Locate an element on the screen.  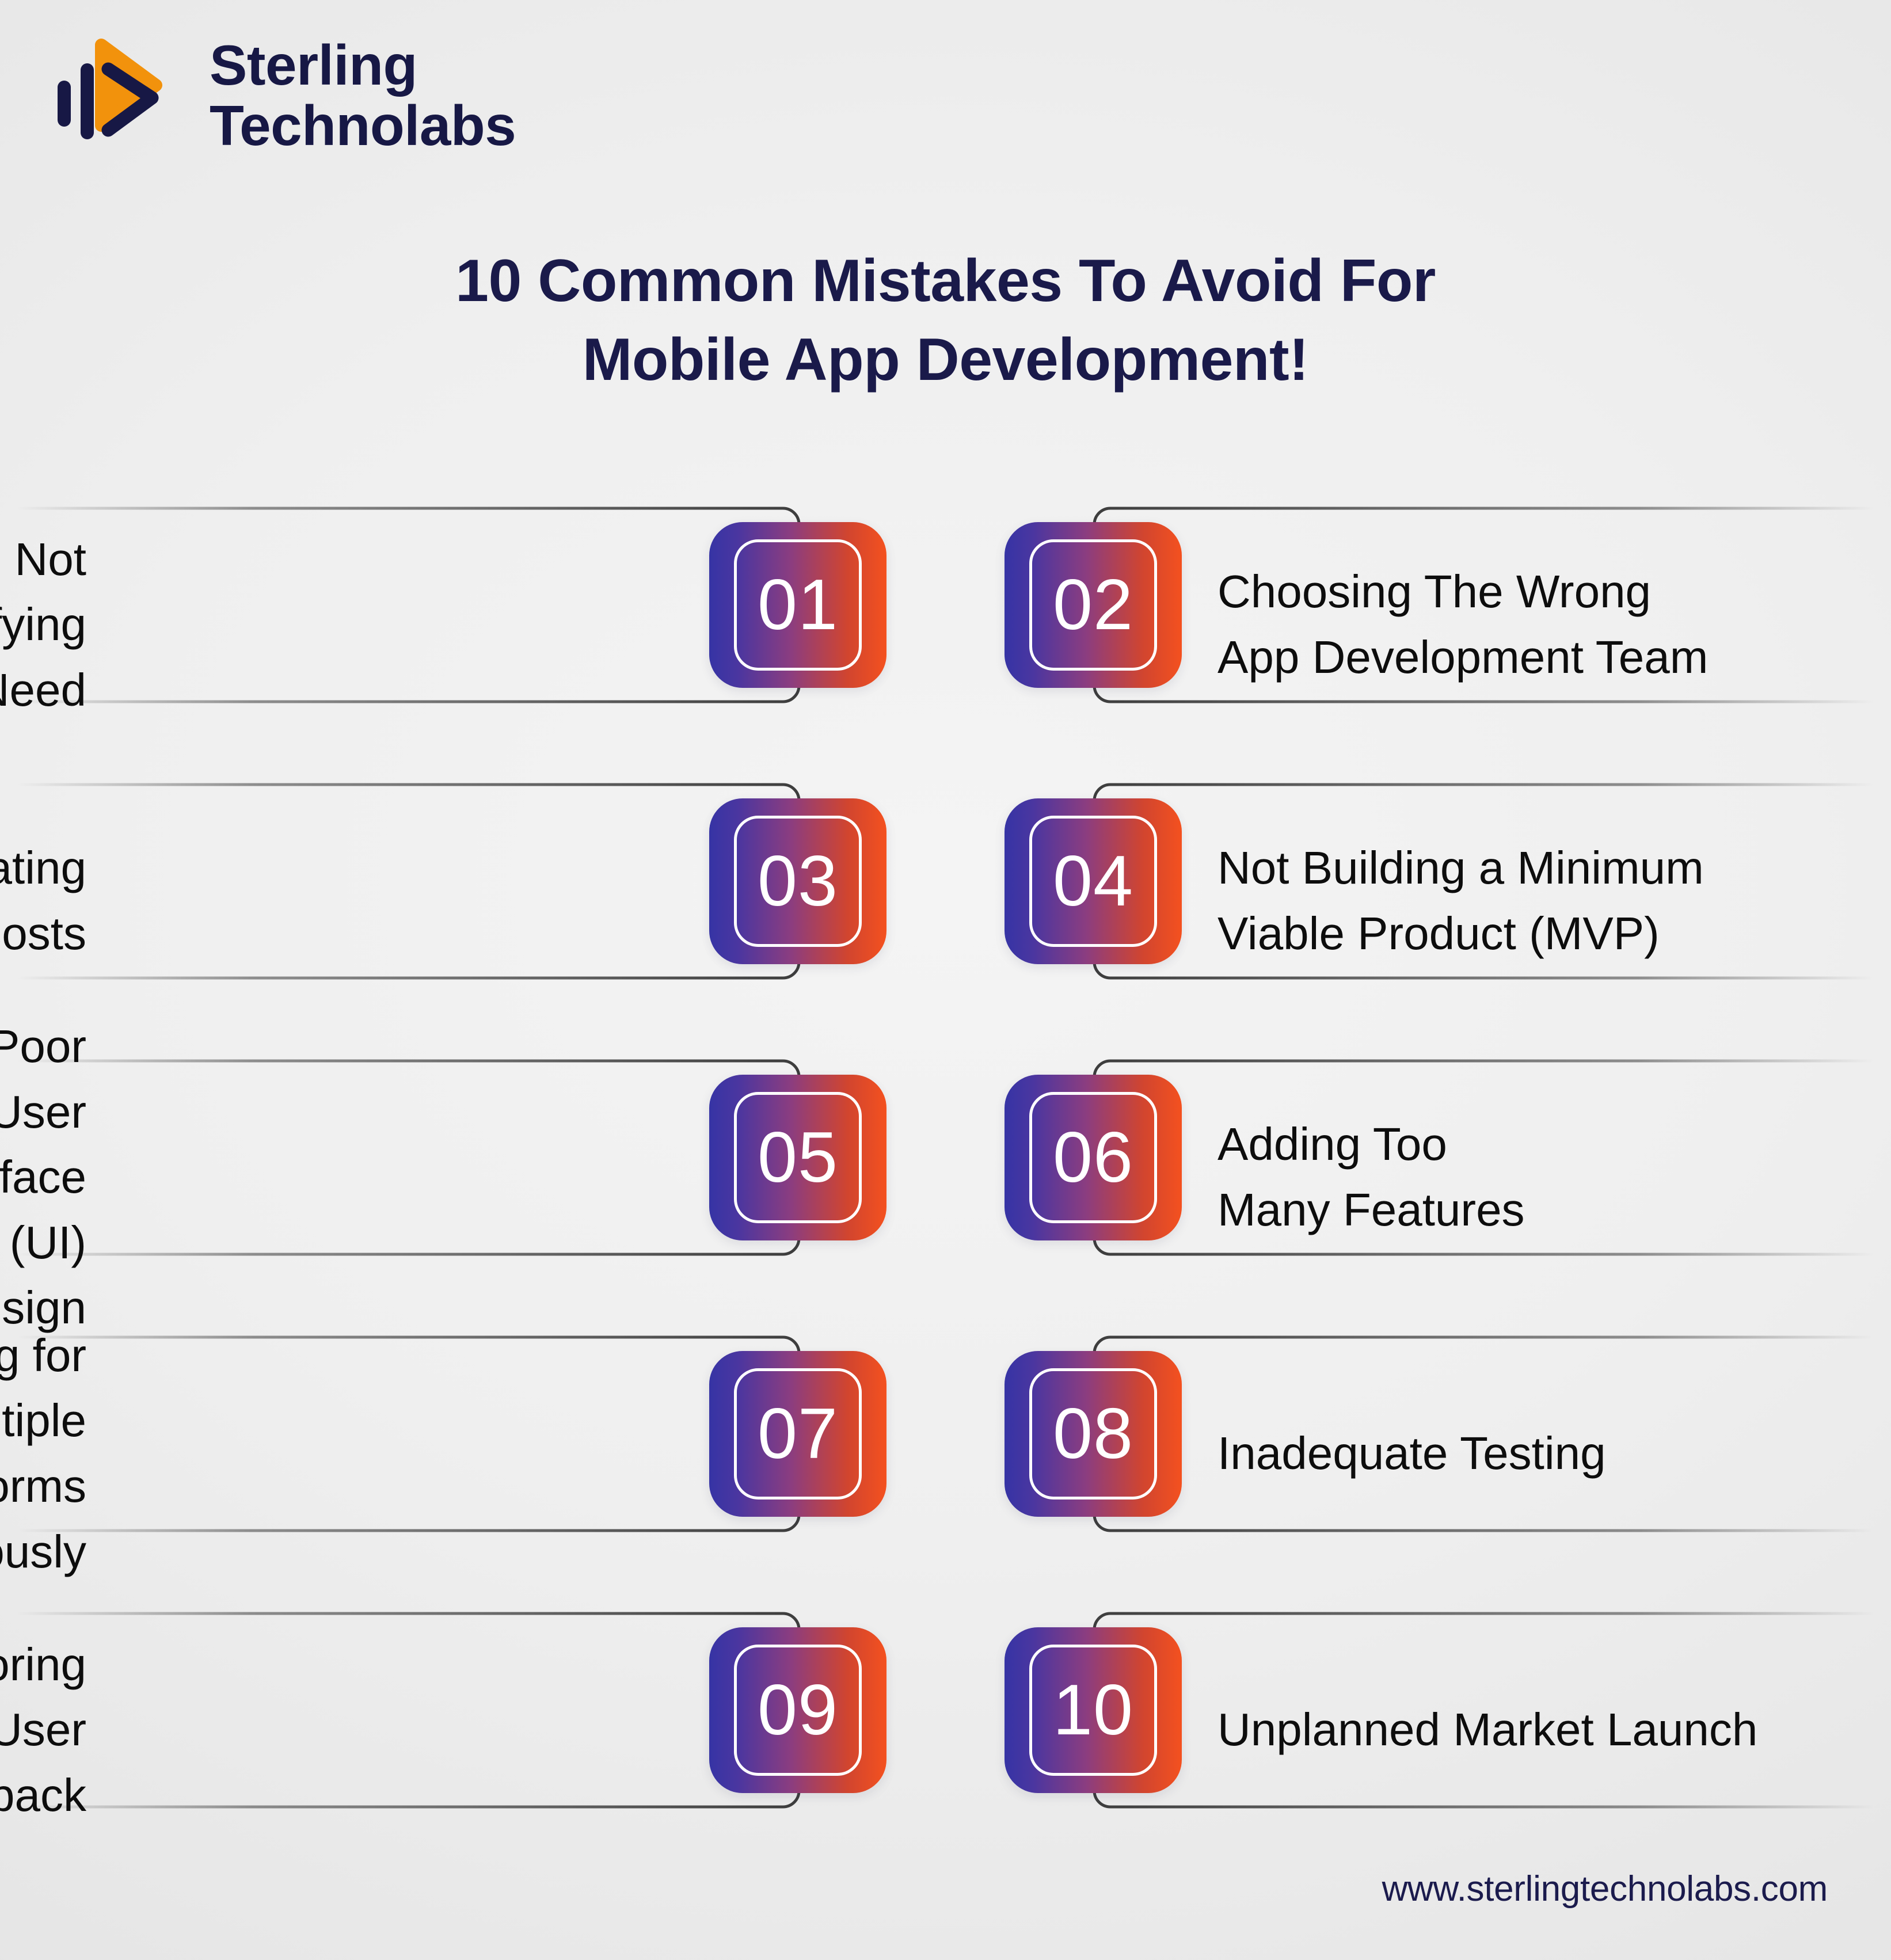
list-item-label: Not Identifying The Need is located at coordinates (43, 624).